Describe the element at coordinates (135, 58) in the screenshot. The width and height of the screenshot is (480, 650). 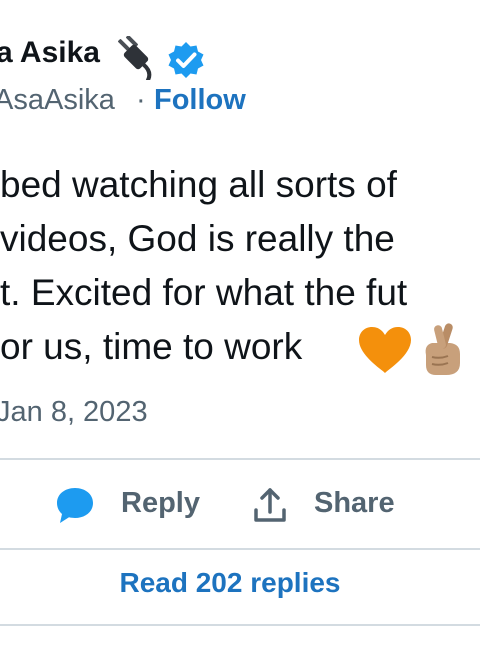
I see `electric-plug-icon` at that location.